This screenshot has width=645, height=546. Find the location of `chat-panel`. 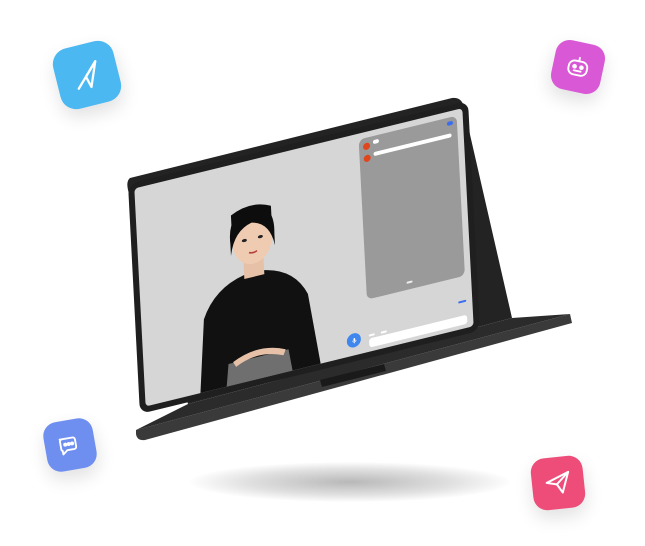

chat-panel is located at coordinates (411, 207).